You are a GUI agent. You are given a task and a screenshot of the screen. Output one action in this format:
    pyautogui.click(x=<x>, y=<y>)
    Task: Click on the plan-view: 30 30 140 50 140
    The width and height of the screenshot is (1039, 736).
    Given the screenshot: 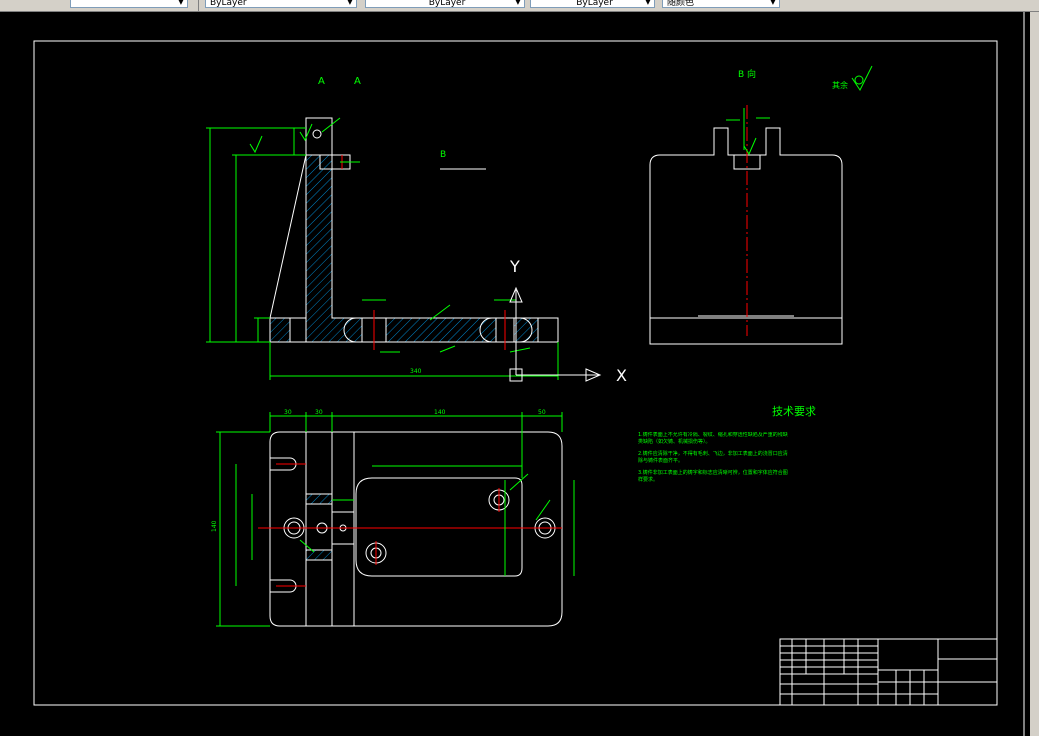 What is the action you would take?
    pyautogui.click(x=393, y=518)
    